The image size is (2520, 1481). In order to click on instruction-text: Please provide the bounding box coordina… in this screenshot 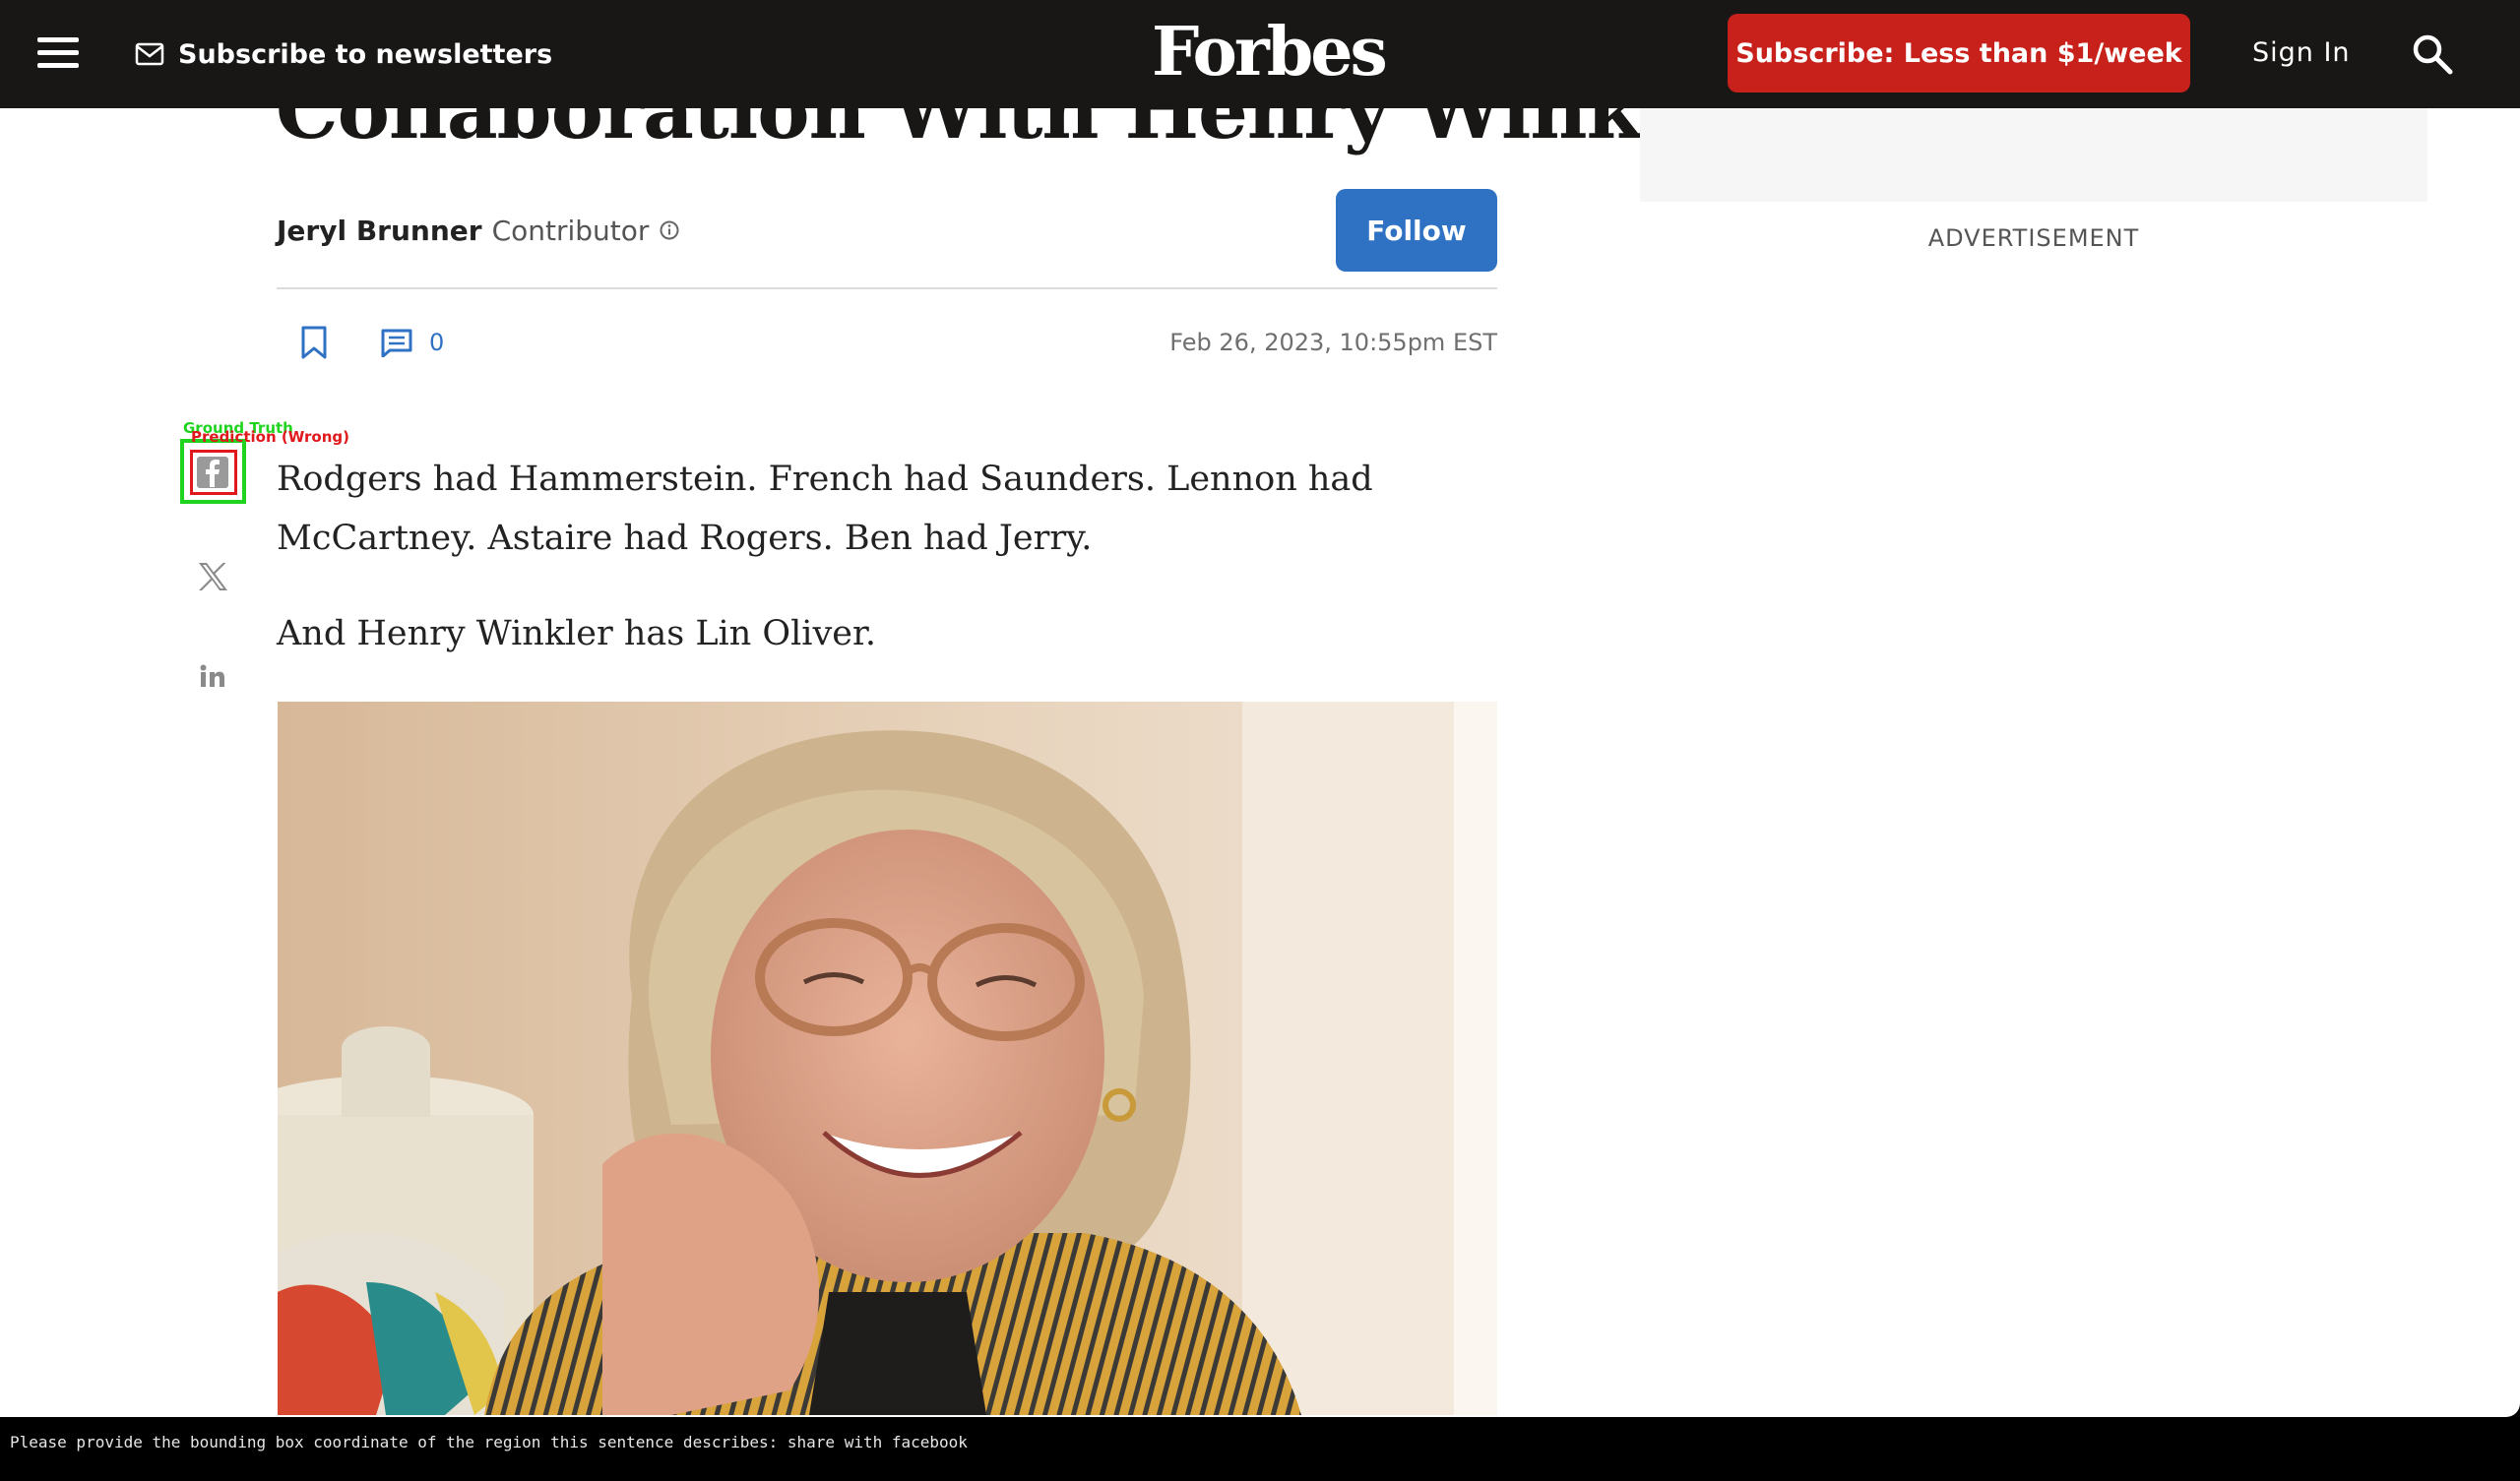, I will do `click(489, 1442)`.